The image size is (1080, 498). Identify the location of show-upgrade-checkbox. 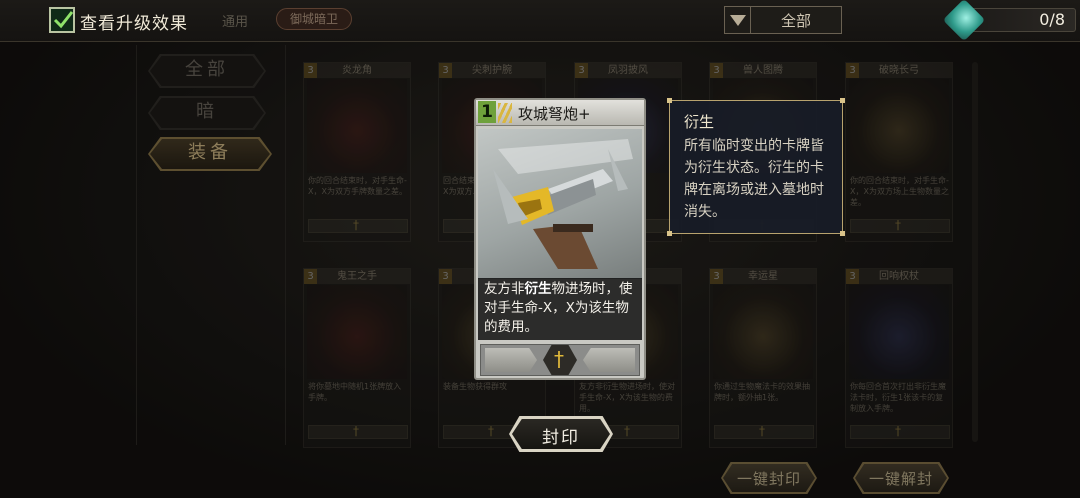
(62, 20).